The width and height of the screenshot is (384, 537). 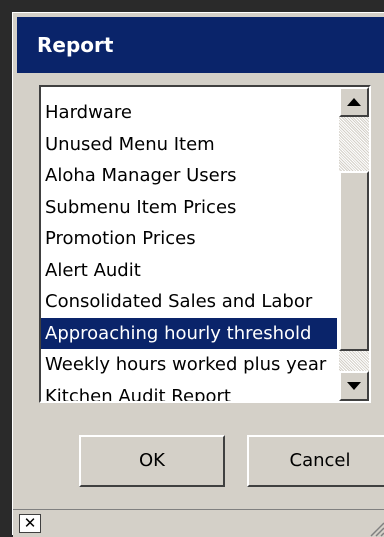 I want to click on list-item: Aloha Manager Users, so click(x=189, y=176).